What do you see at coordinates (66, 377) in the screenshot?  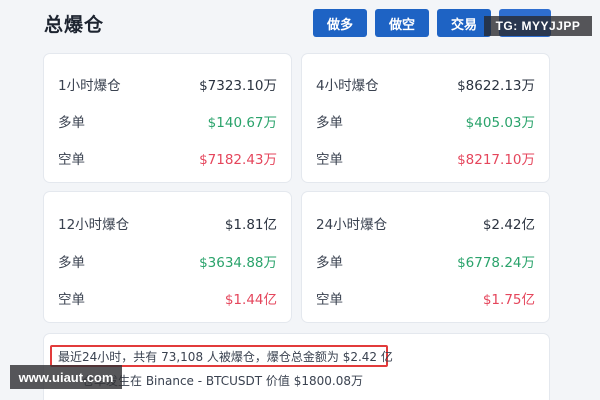 I see `url-watermark: www.uiaut.com` at bounding box center [66, 377].